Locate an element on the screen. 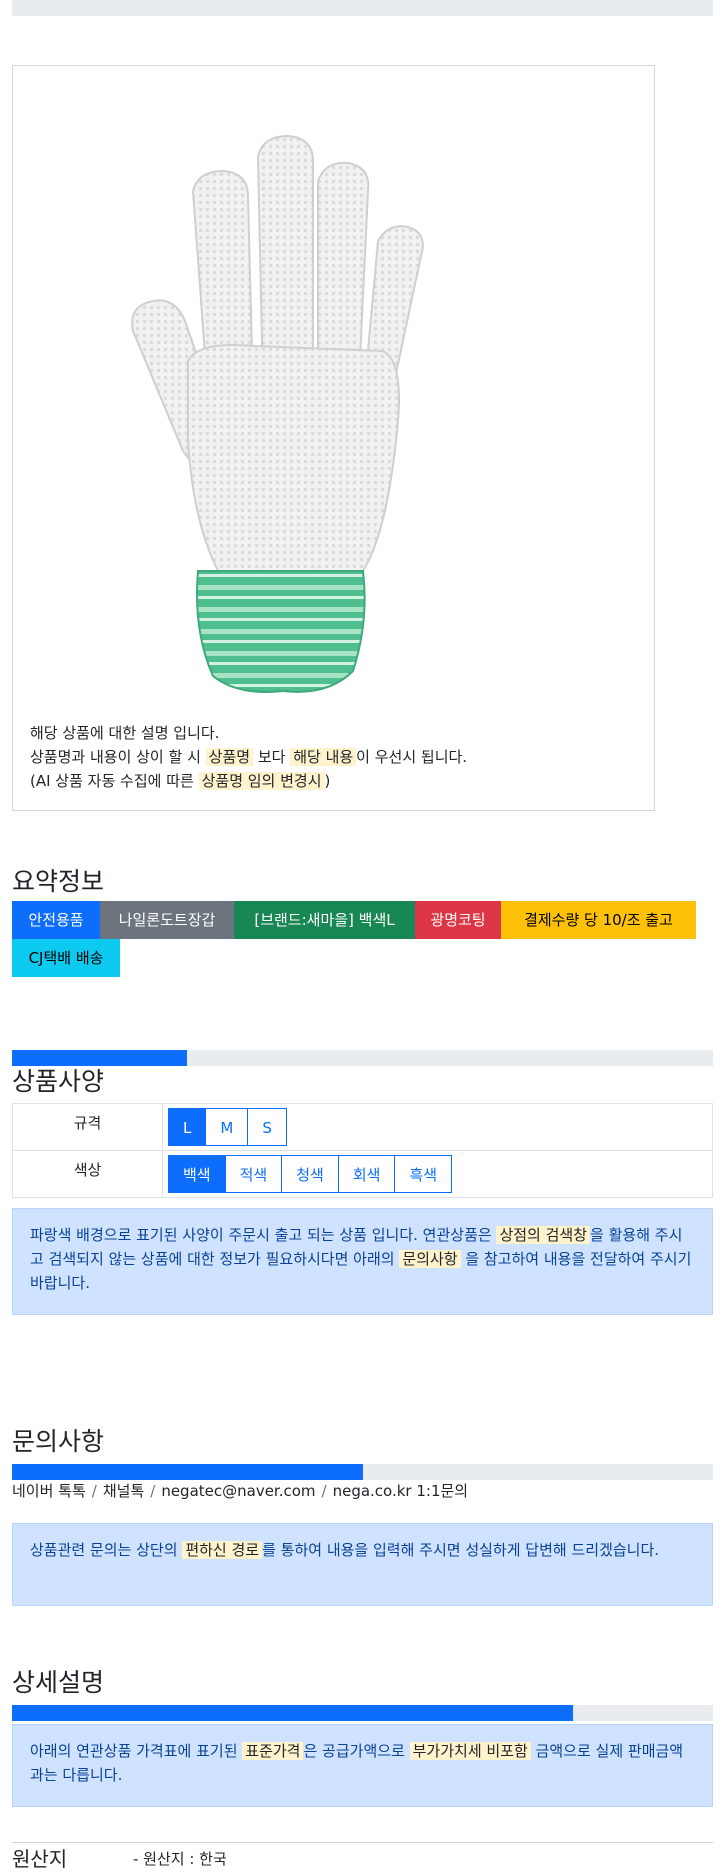  origin-value: - 원산지 : 한국 is located at coordinates (180, 1859).